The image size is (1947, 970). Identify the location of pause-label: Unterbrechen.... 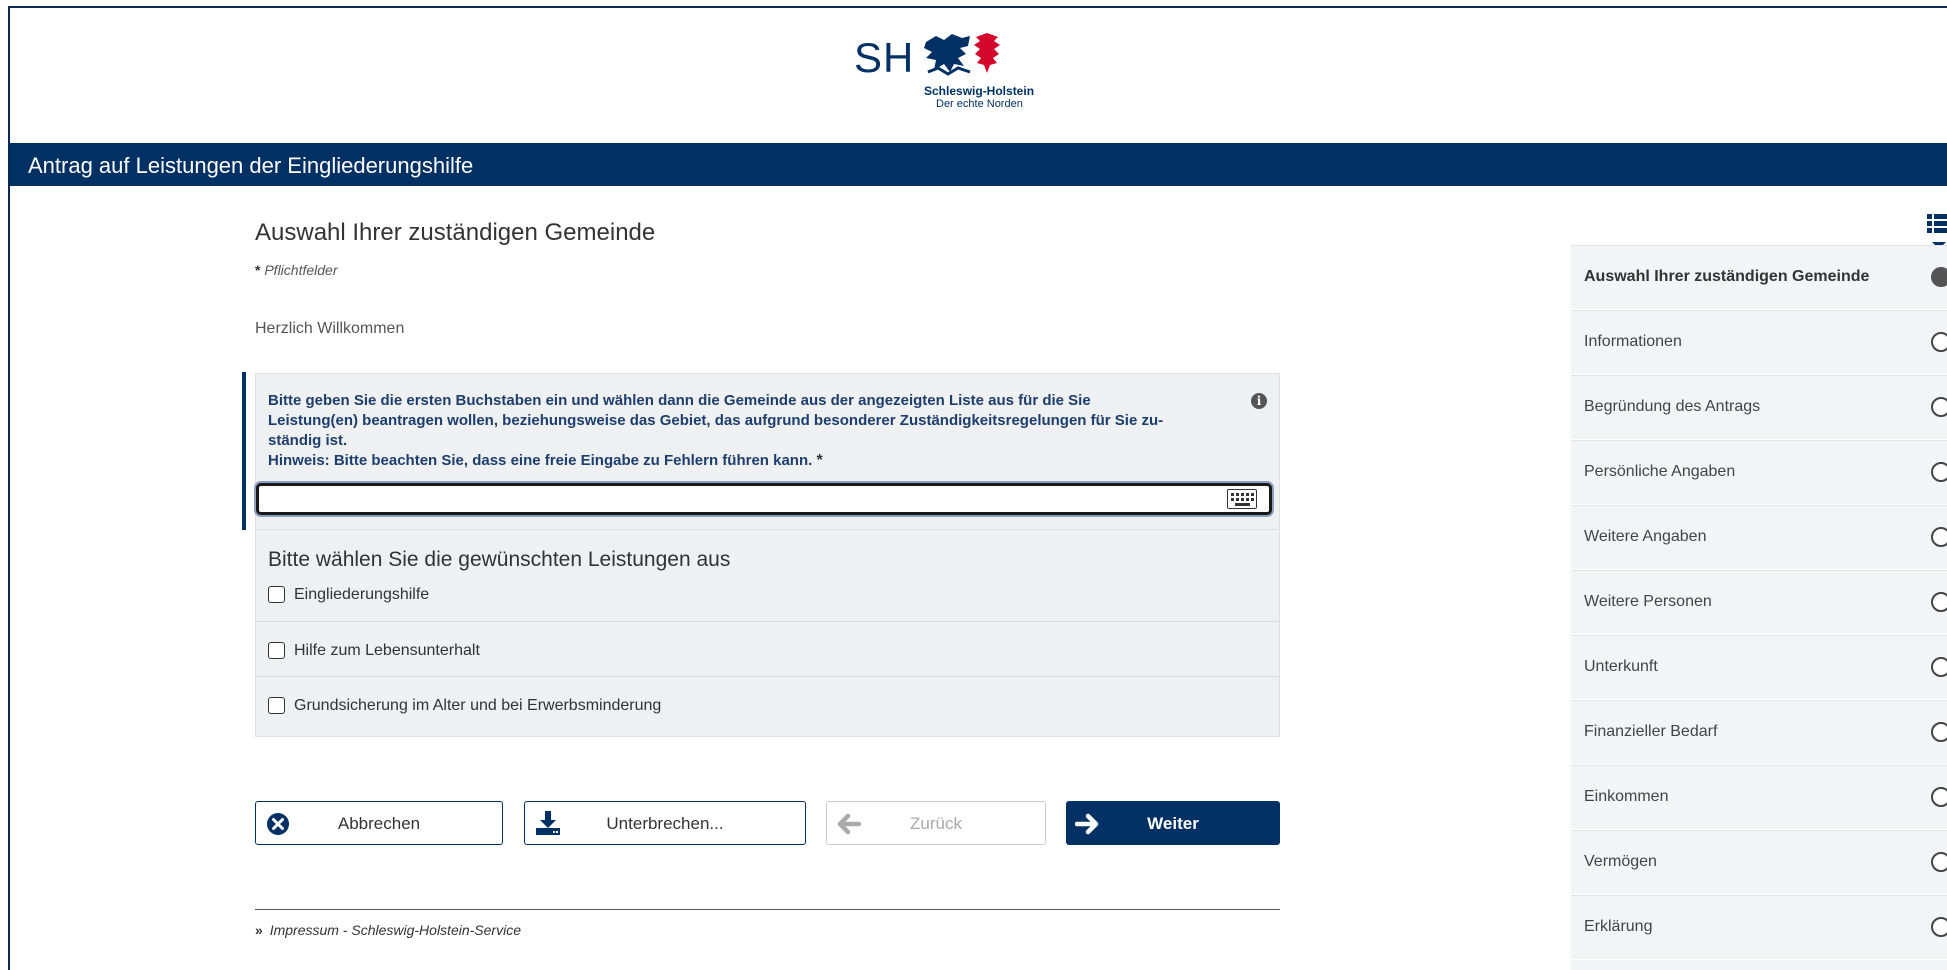
(665, 823).